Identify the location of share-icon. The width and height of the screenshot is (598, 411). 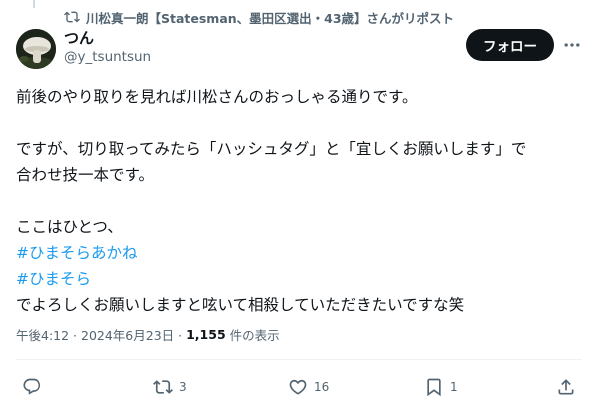
(566, 387).